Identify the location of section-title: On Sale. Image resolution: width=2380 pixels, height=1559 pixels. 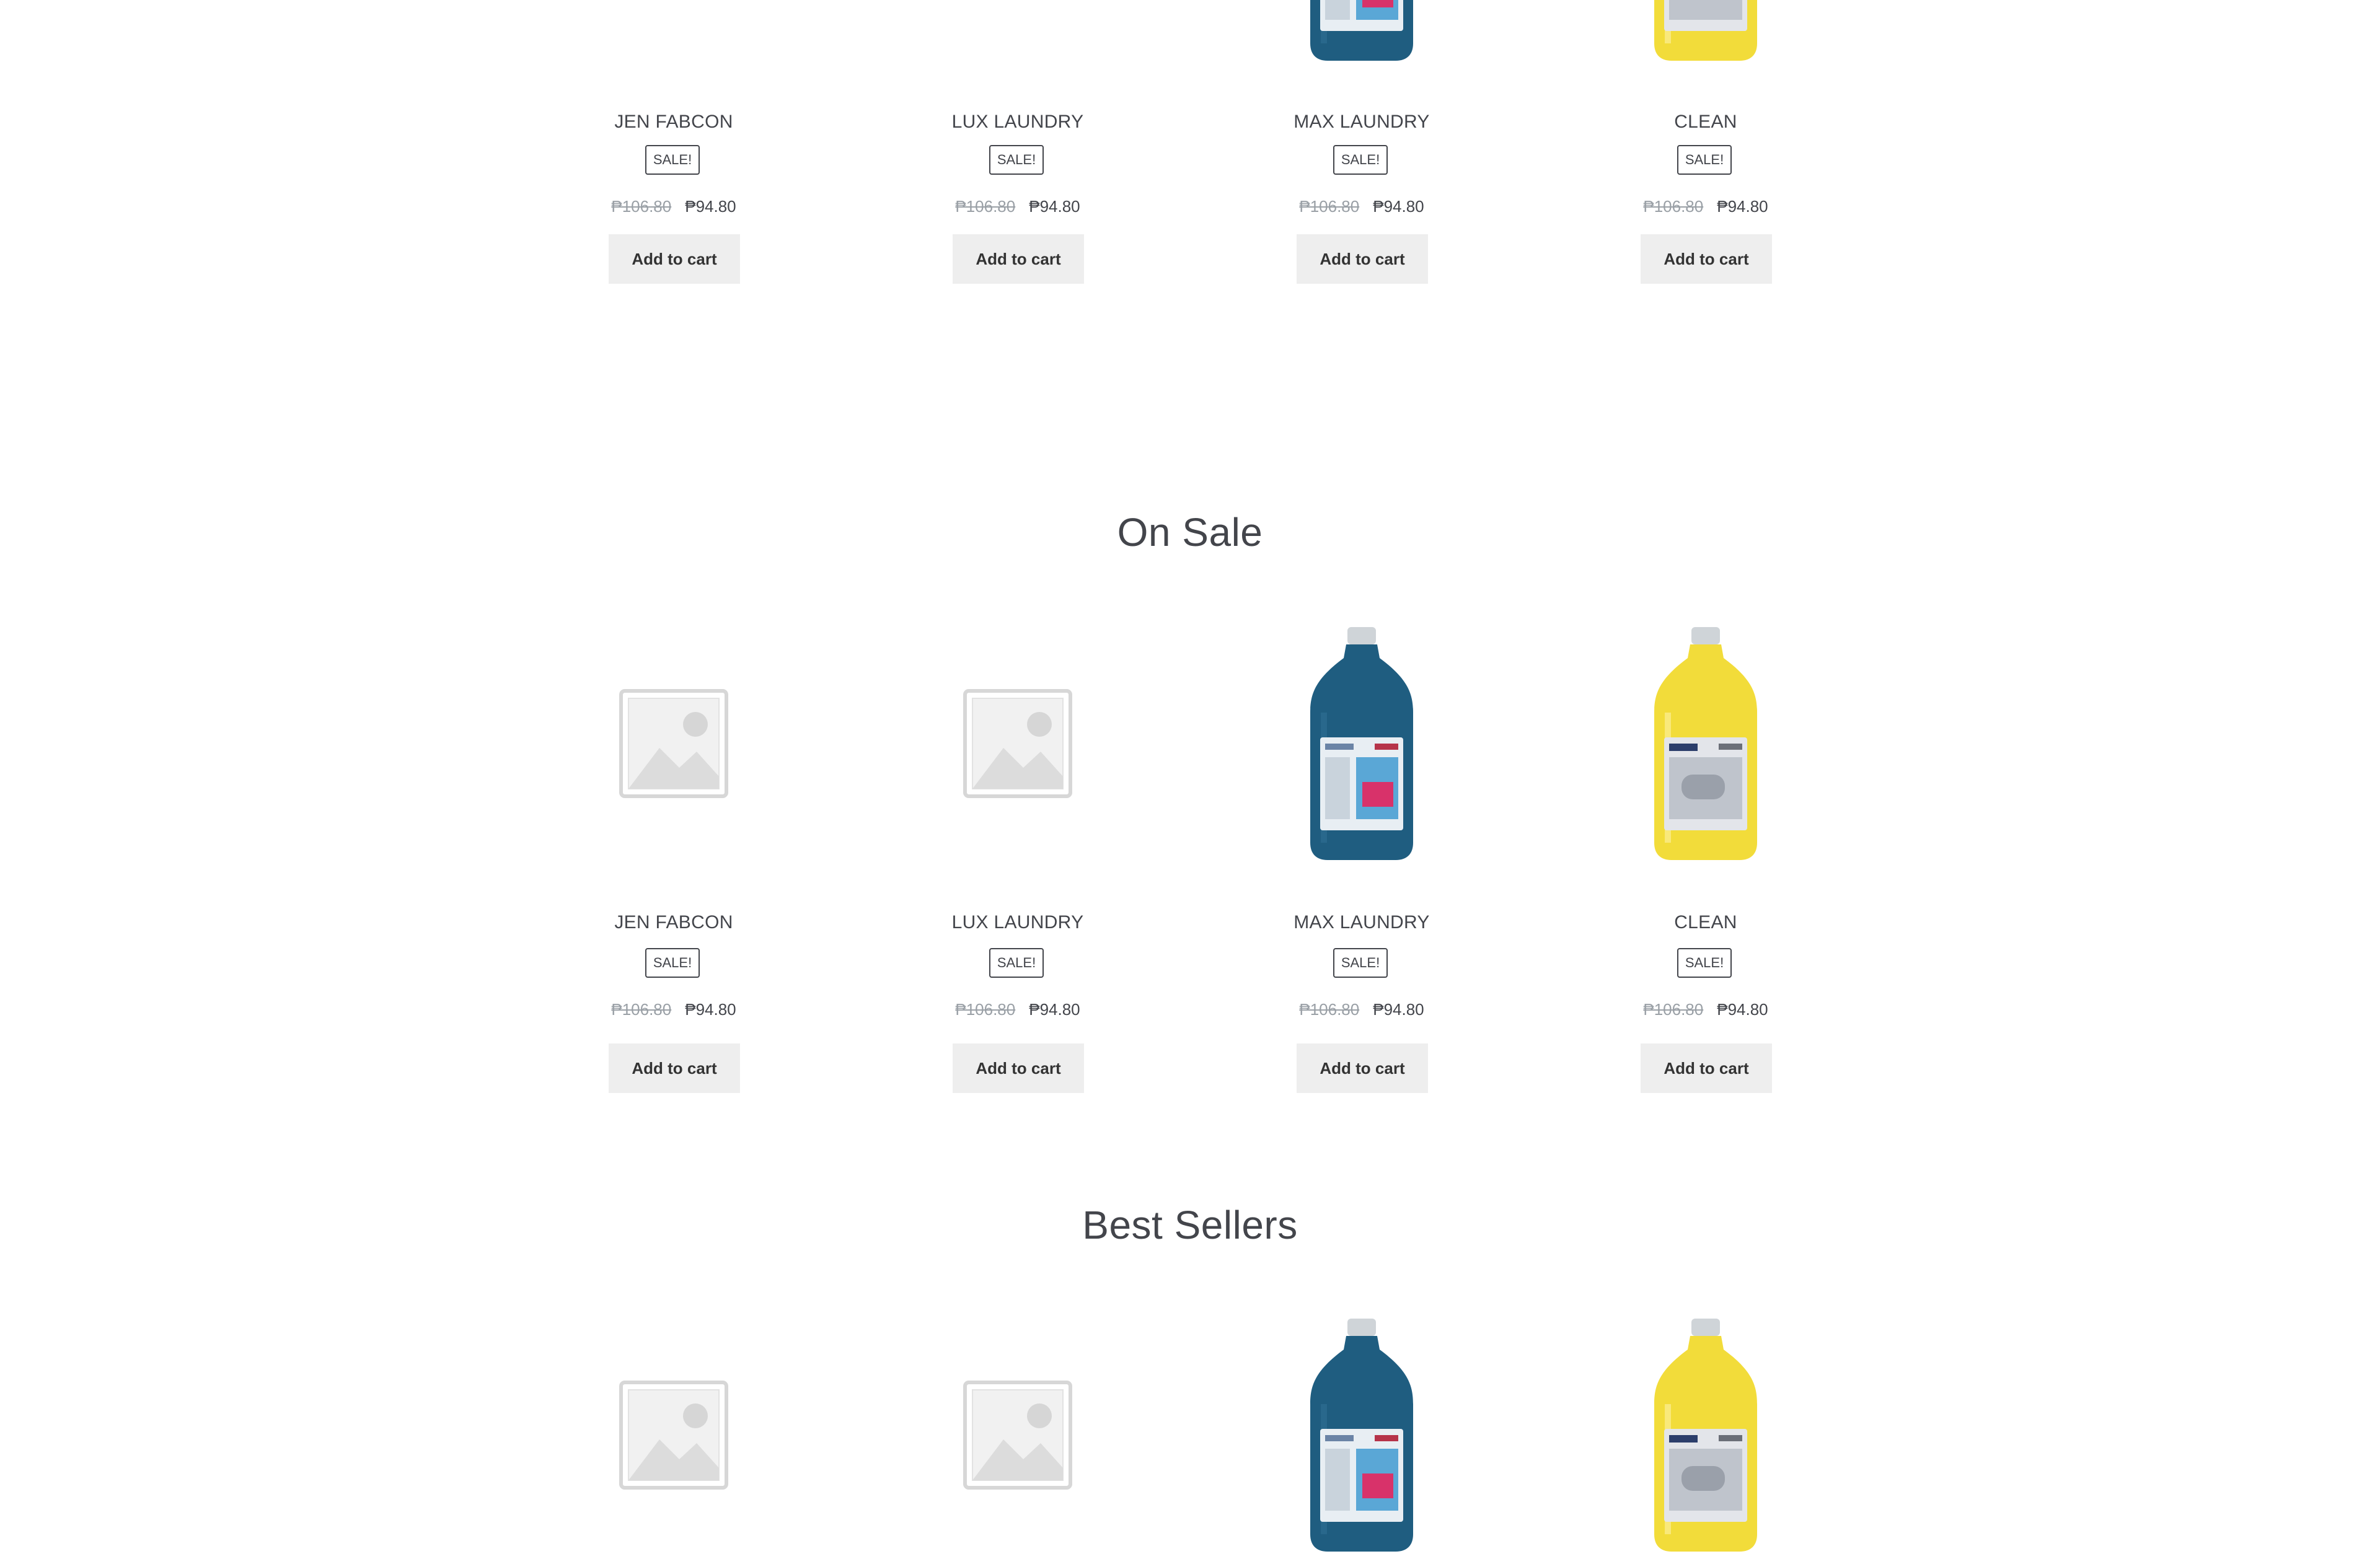
(1190, 532).